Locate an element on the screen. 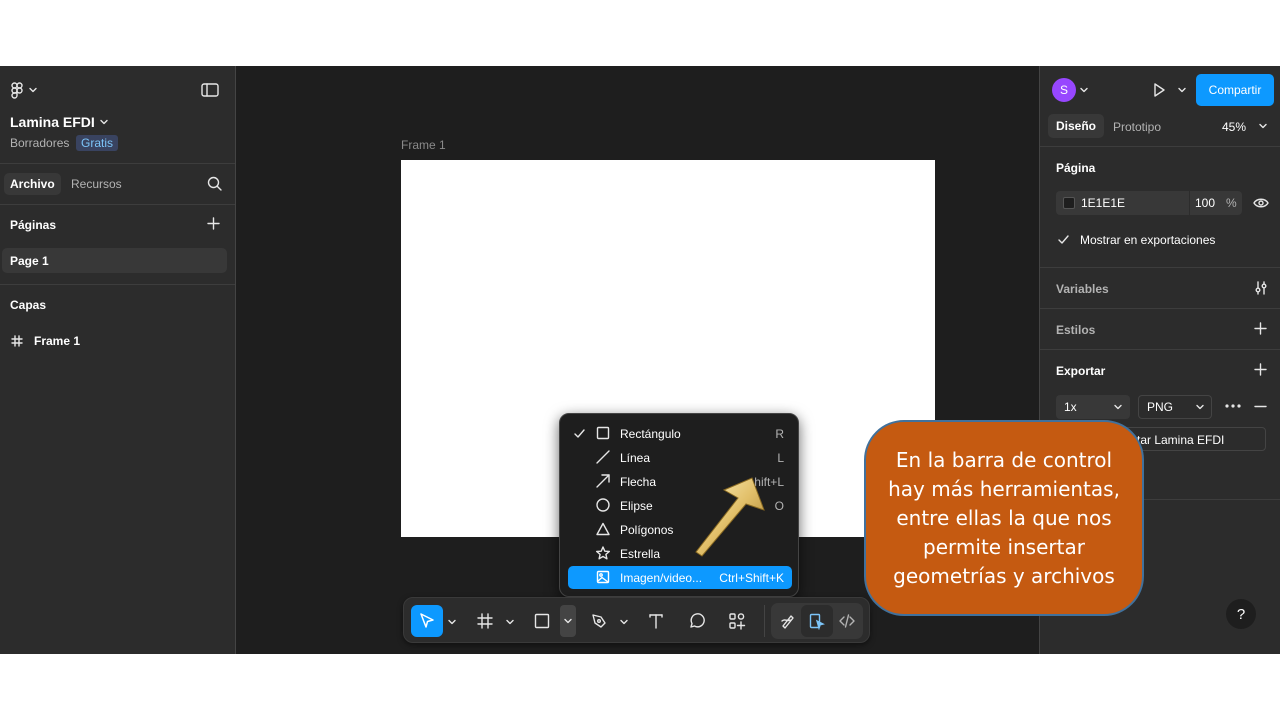 The height and width of the screenshot is (720, 1280). color-hex-value: 1E1E1E is located at coordinates (1103, 203).